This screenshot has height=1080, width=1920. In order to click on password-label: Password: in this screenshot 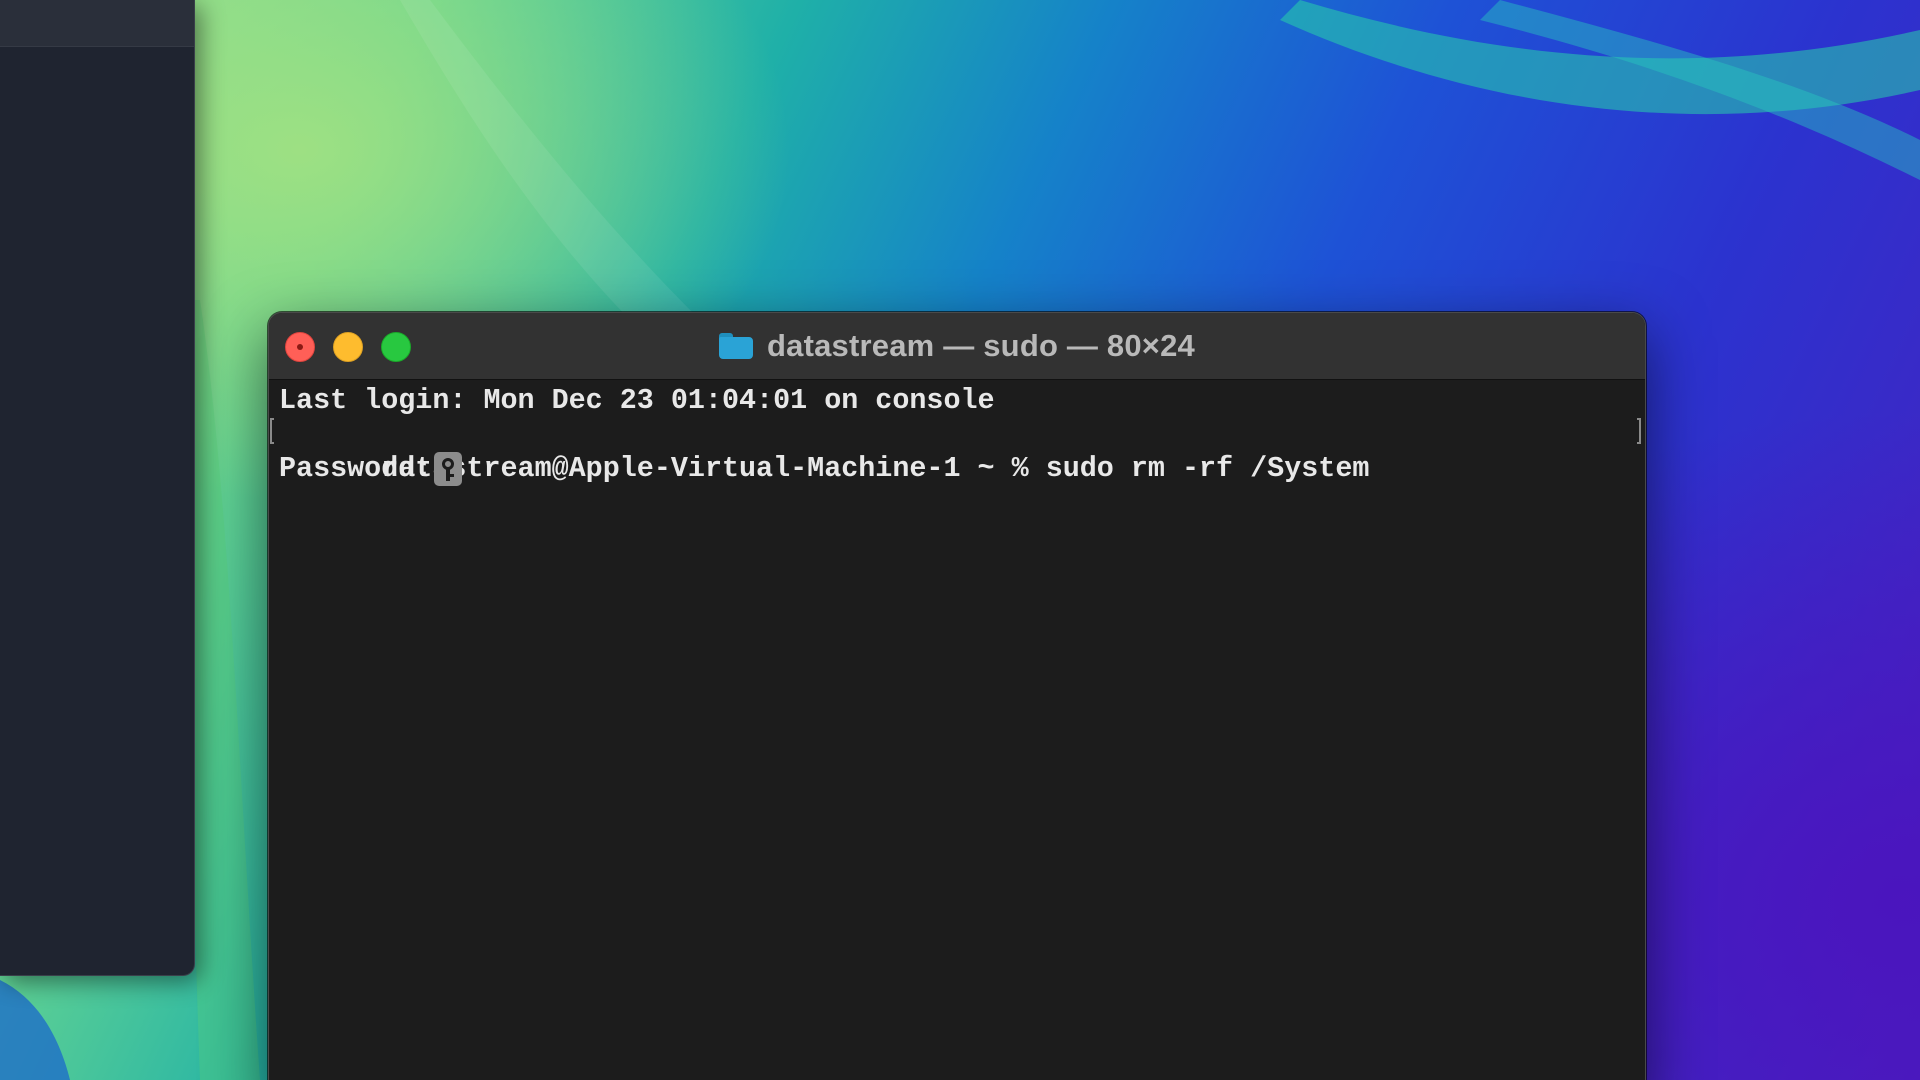, I will do `click(356, 468)`.